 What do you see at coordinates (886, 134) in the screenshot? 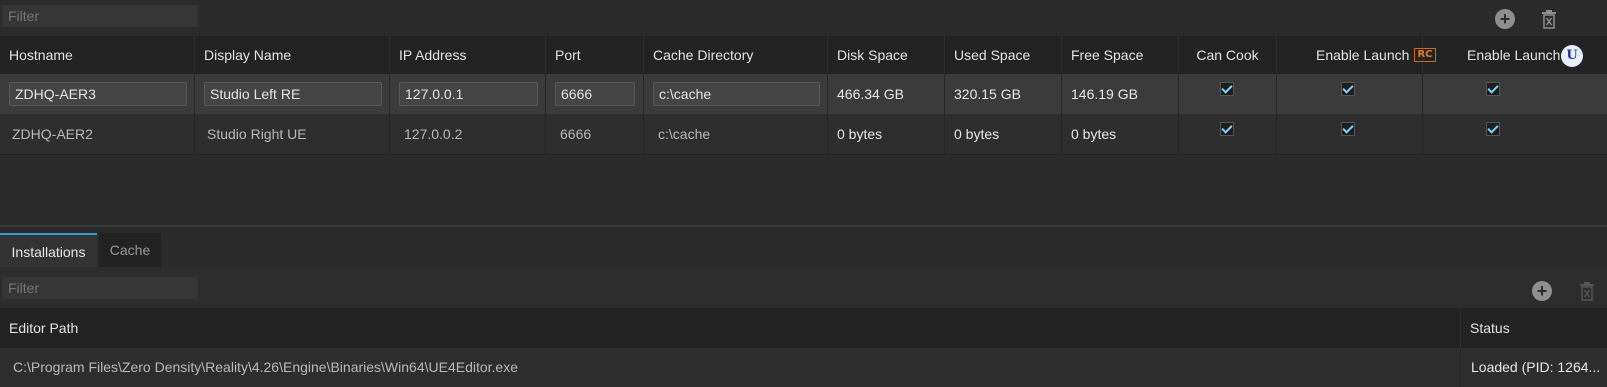
I see `cell-disk-space: 0 bytes` at bounding box center [886, 134].